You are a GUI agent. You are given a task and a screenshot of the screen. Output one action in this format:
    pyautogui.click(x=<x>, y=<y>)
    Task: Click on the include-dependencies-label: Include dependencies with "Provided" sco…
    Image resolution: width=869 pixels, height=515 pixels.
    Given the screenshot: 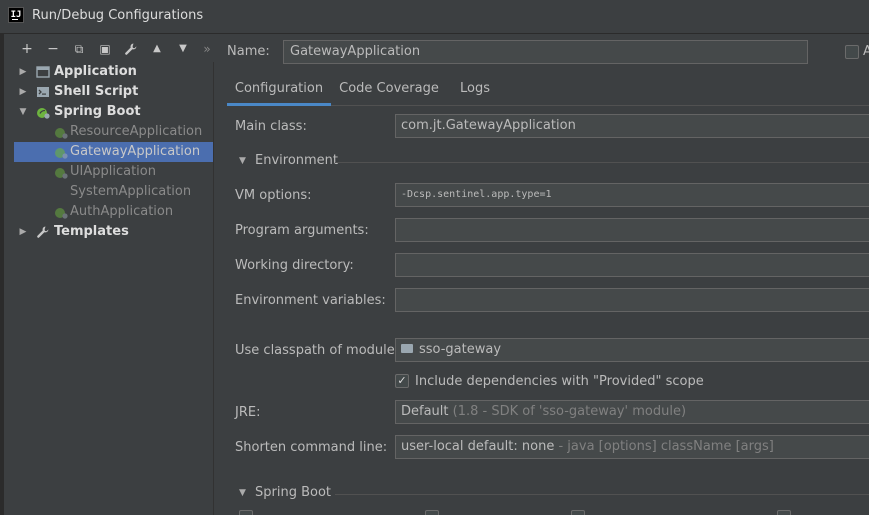 What is the action you would take?
    pyautogui.click(x=559, y=381)
    